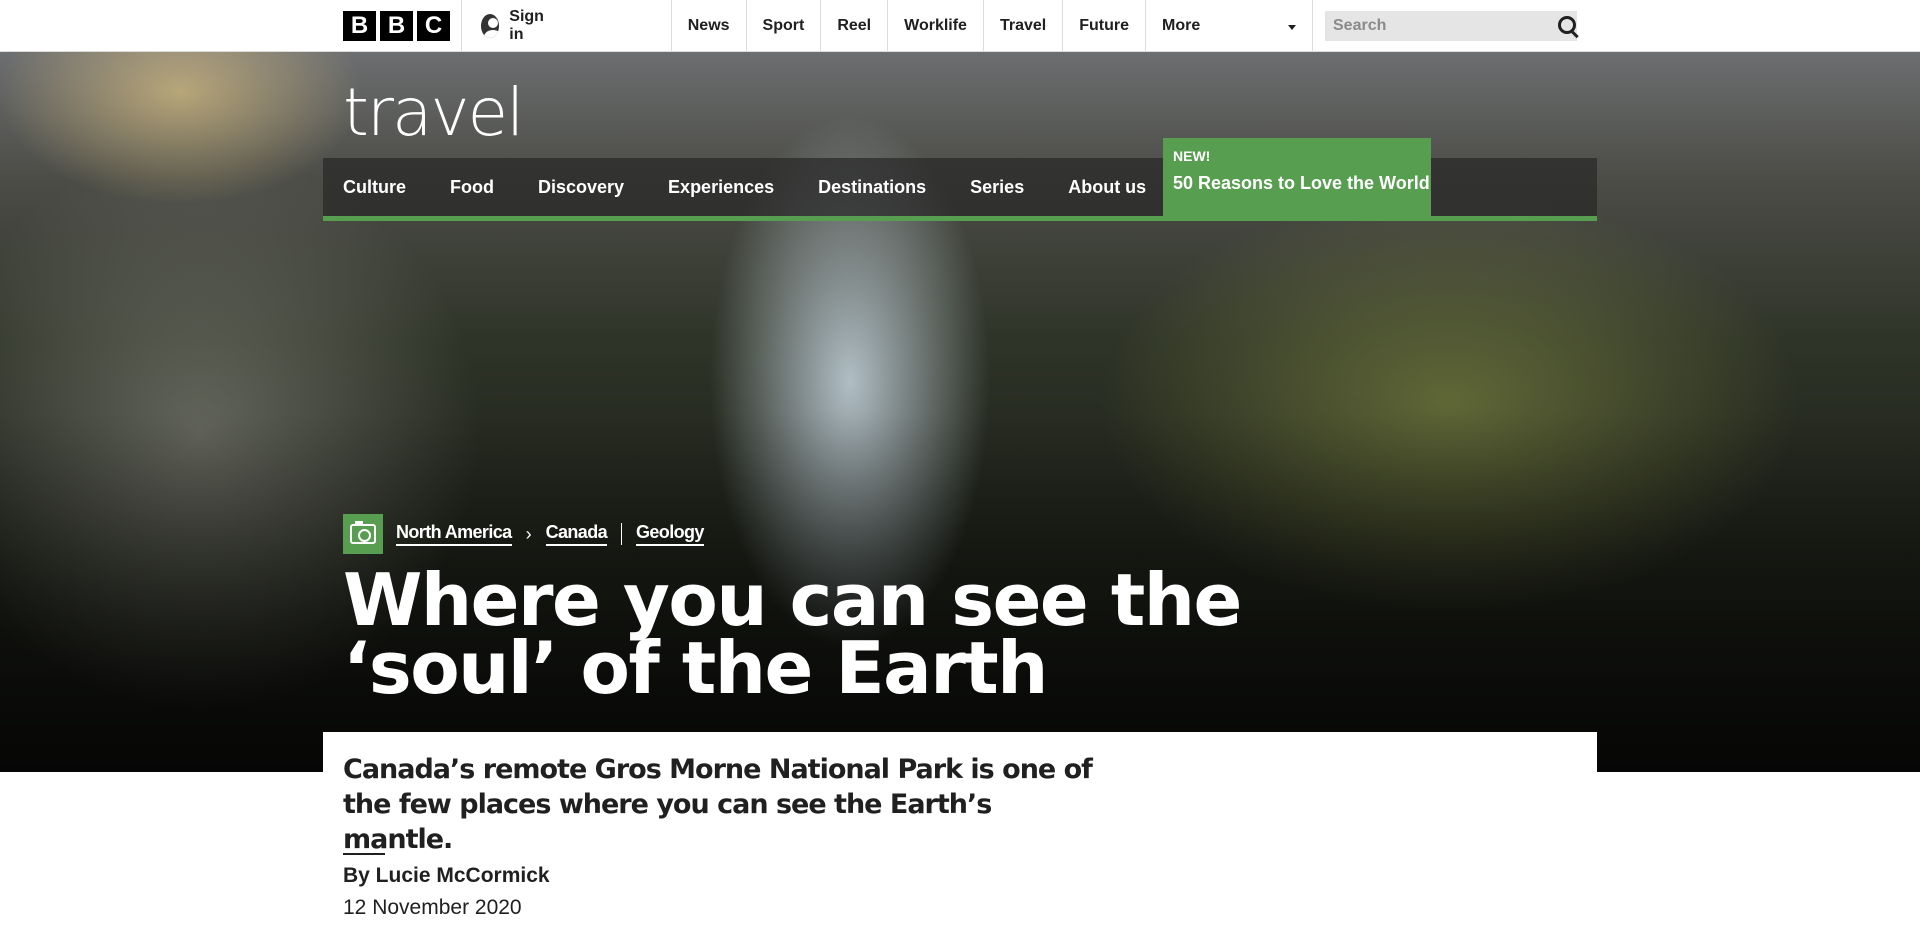 The height and width of the screenshot is (937, 1920). I want to click on travel-nav-discovery: Discovery, so click(581, 187).